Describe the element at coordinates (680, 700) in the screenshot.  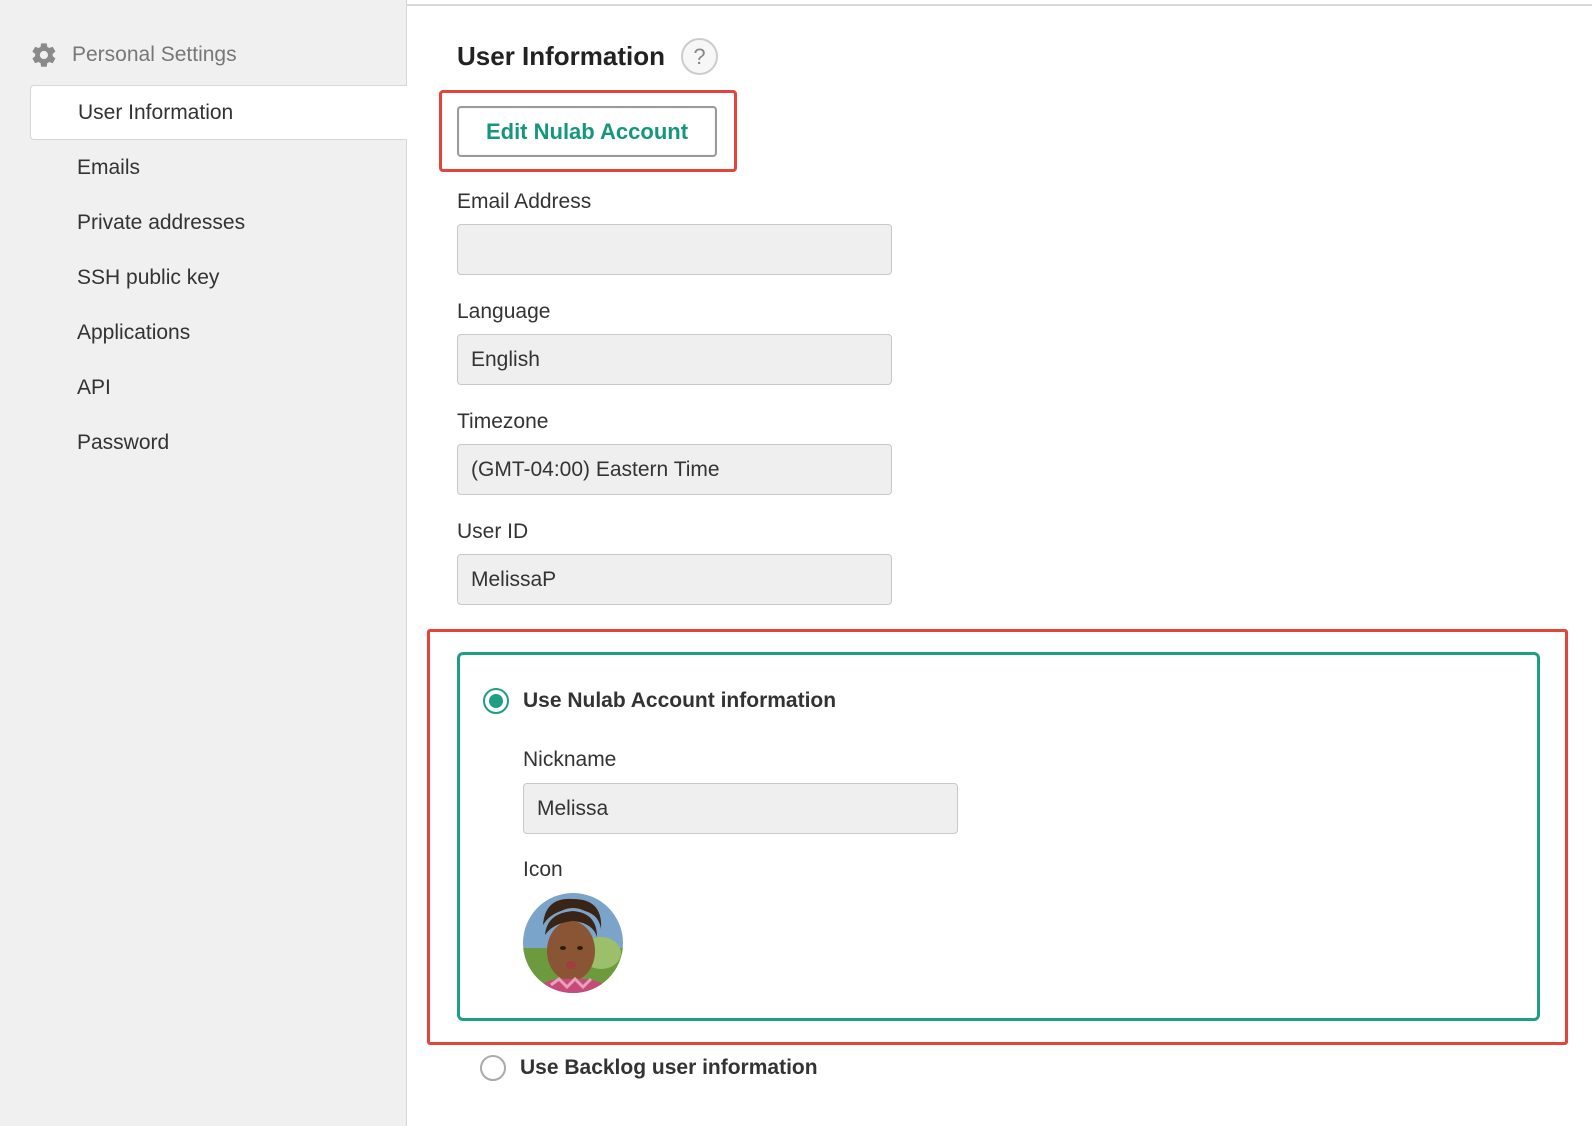
I see `use-nulab-info-label: Use Nulab Account information` at that location.